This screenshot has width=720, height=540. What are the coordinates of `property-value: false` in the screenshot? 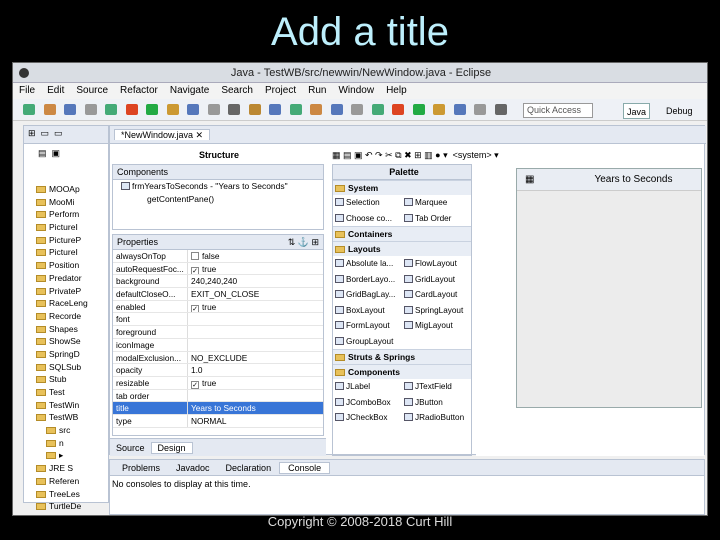 It's located at (255, 256).